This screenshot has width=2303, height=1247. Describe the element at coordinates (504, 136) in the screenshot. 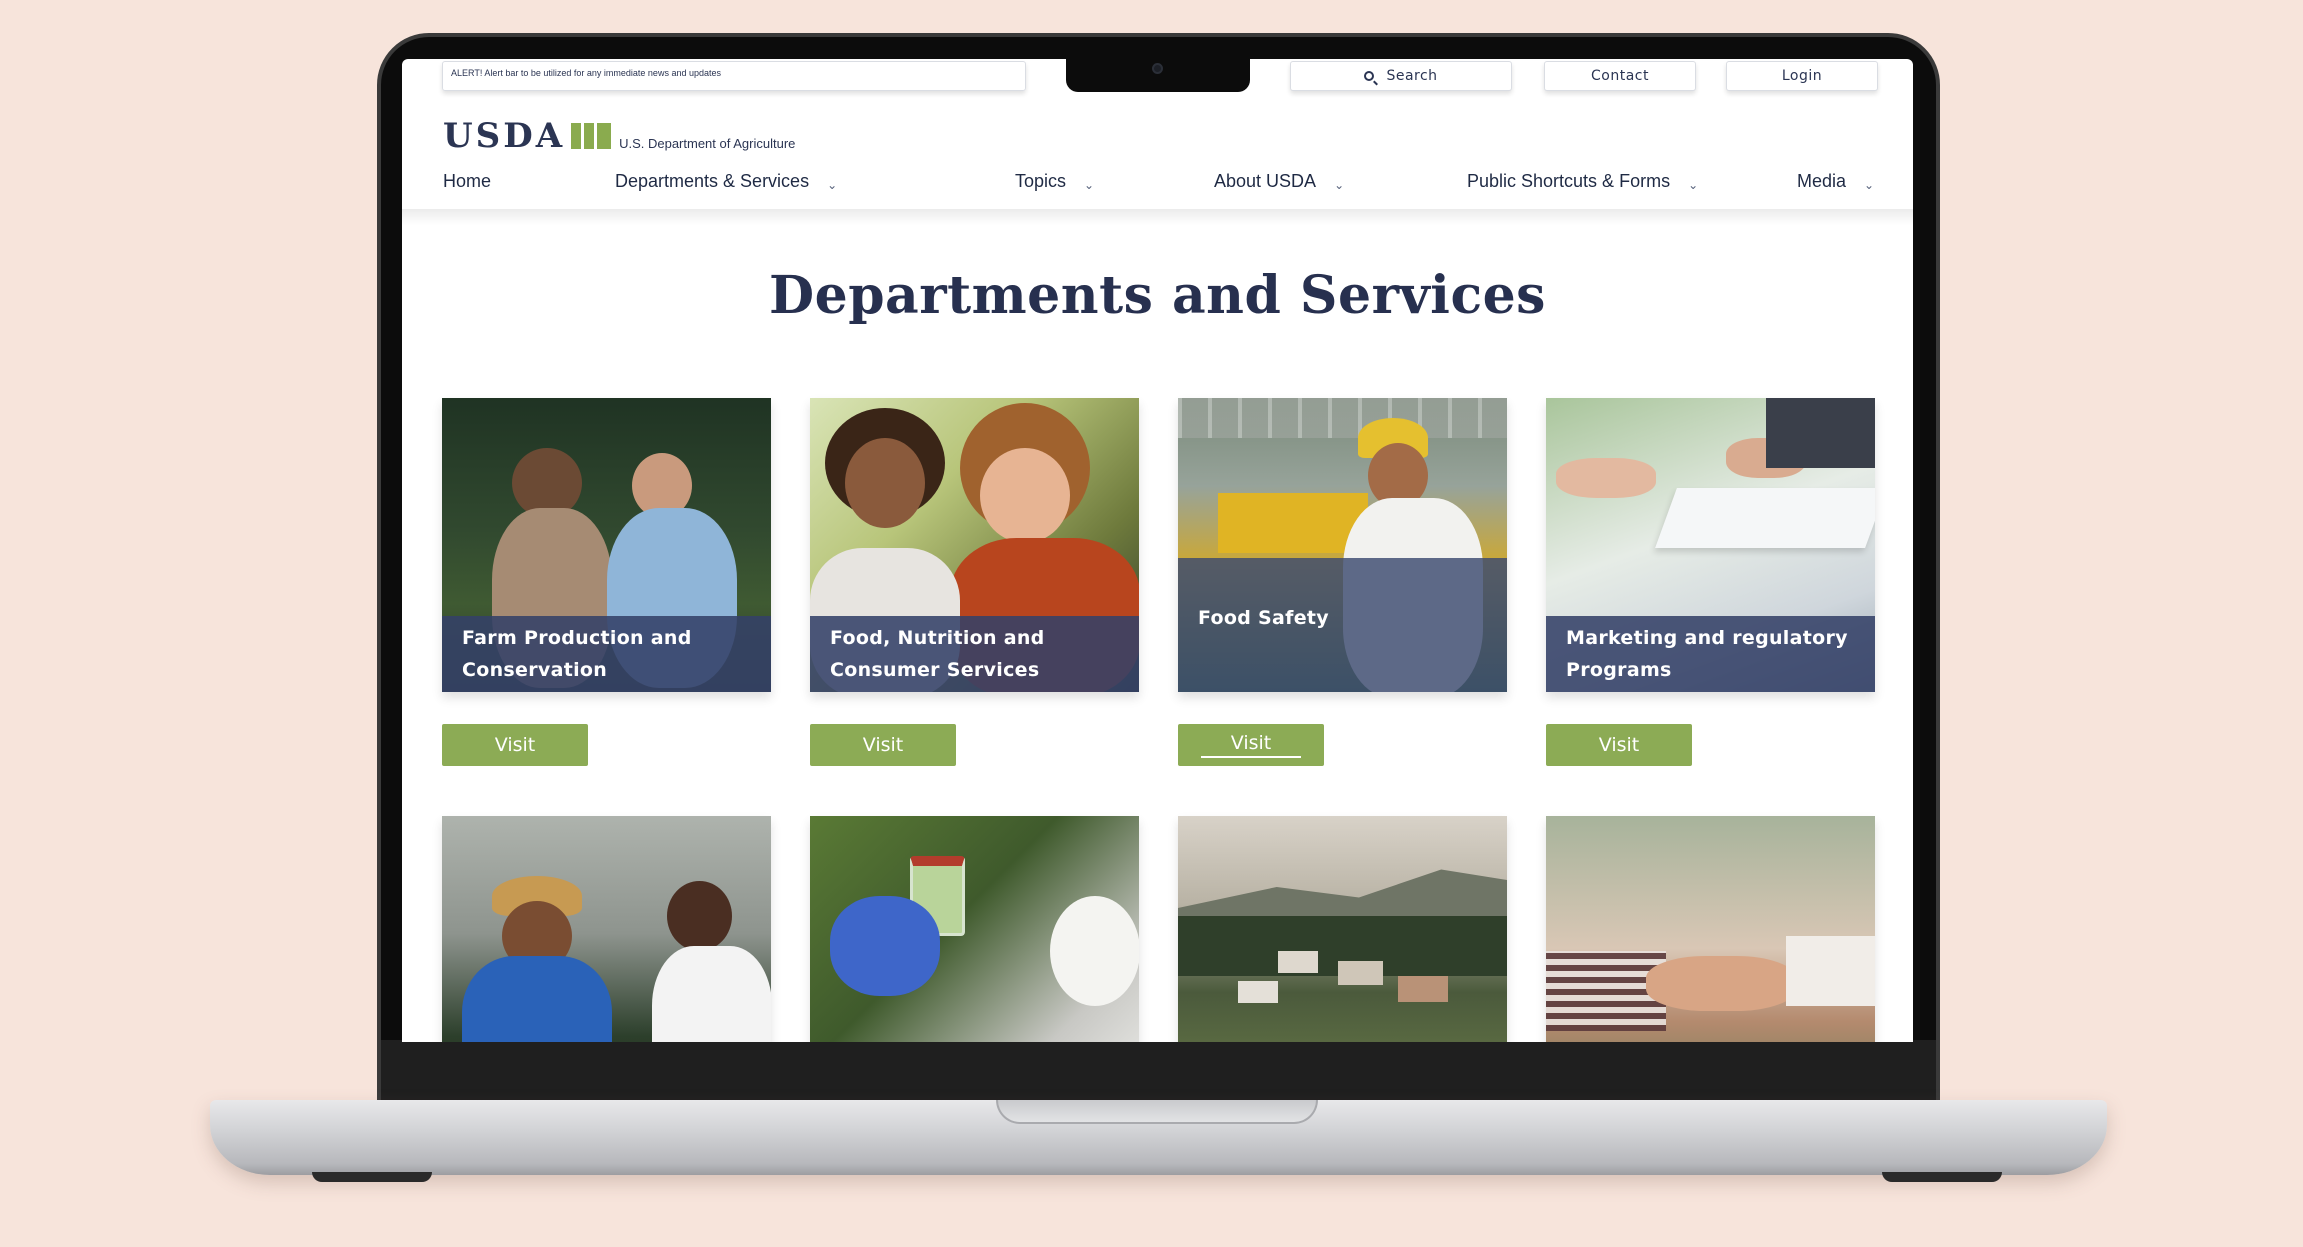

I see `logo-wordmark: USDA` at that location.